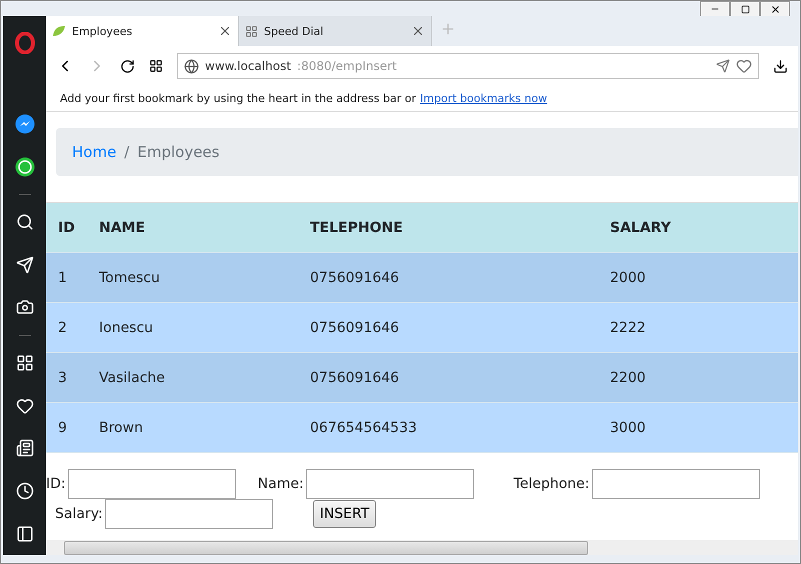 The width and height of the screenshot is (801, 564). Describe the element at coordinates (129, 278) in the screenshot. I see `table-cell-text: Tomescu` at that location.